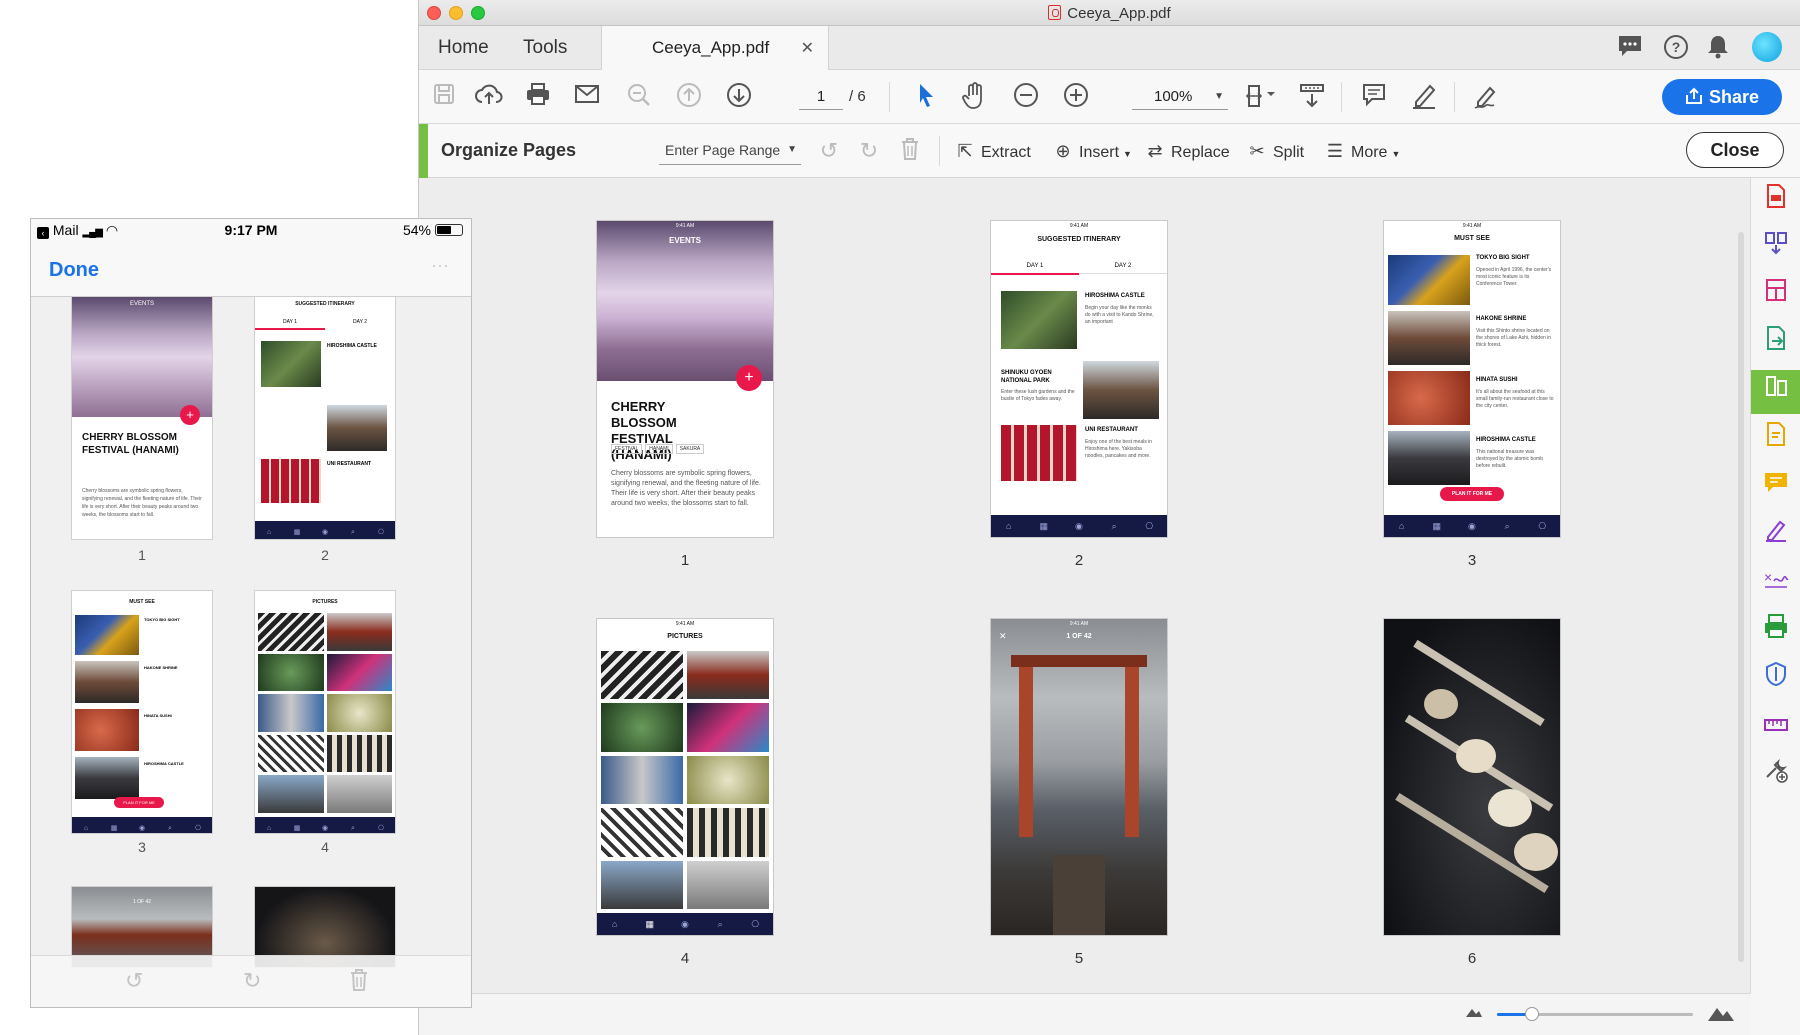 This screenshot has width=1800, height=1035. Describe the element at coordinates (1532, 1014) in the screenshot. I see `slider-knob` at that location.